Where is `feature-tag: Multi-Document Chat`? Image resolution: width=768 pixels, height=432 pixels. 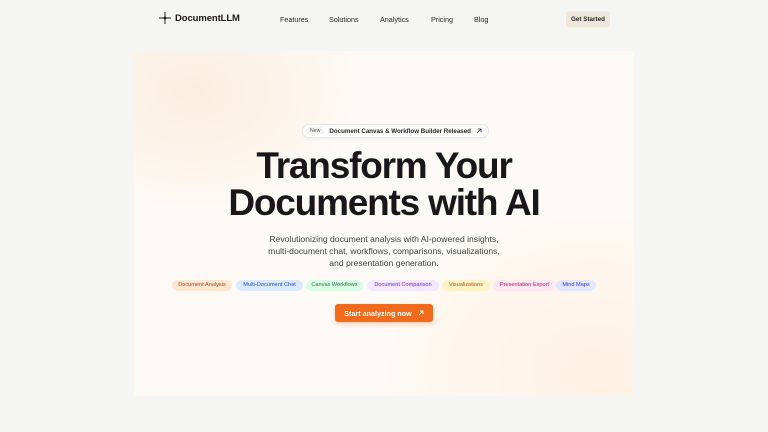
feature-tag: Multi-Document Chat is located at coordinates (269, 285).